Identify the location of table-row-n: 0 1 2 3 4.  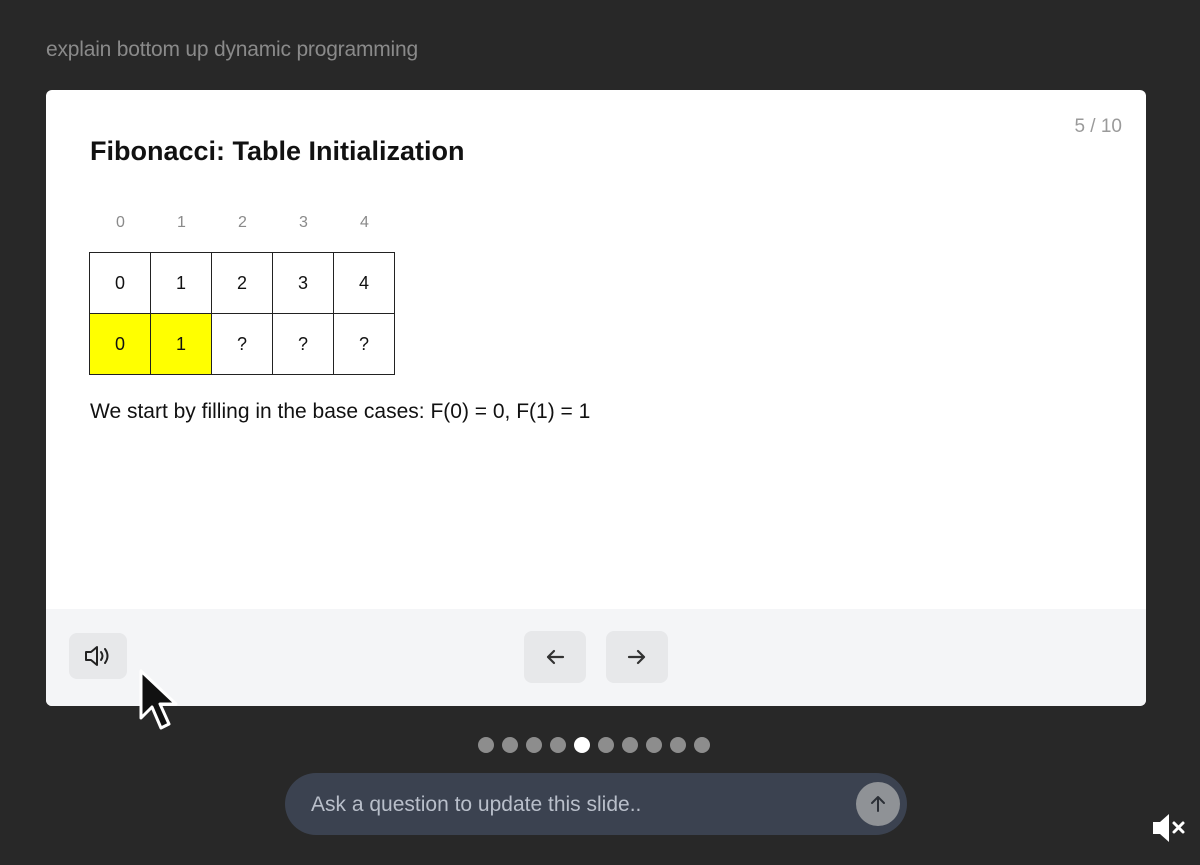
(242, 283).